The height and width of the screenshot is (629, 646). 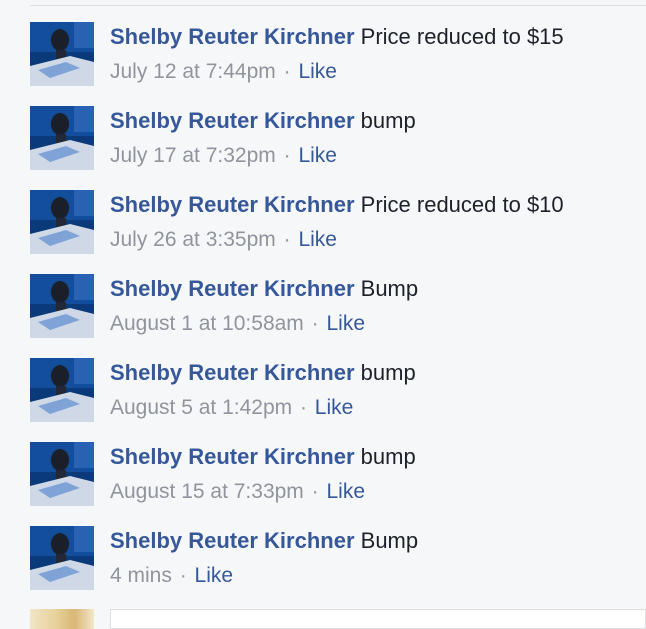 I want to click on reply-composer, so click(x=338, y=619).